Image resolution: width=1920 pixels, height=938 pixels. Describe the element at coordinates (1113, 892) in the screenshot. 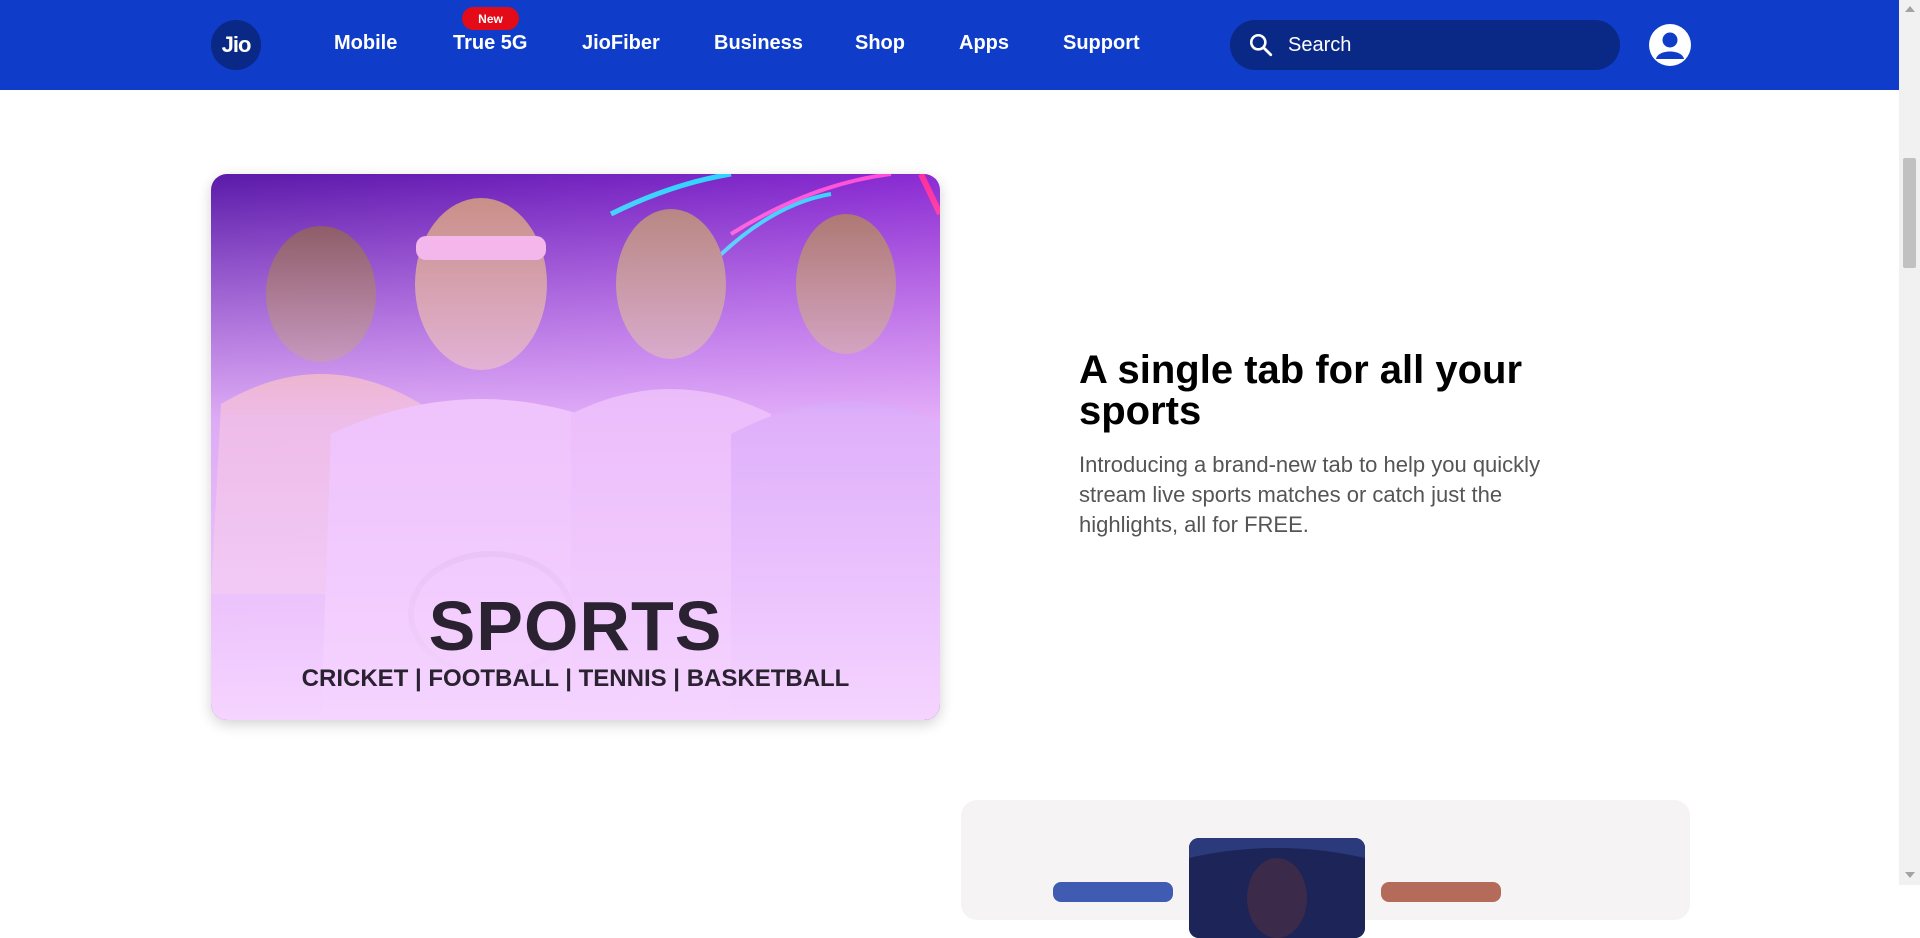

I see `carousel-thumb-left` at that location.